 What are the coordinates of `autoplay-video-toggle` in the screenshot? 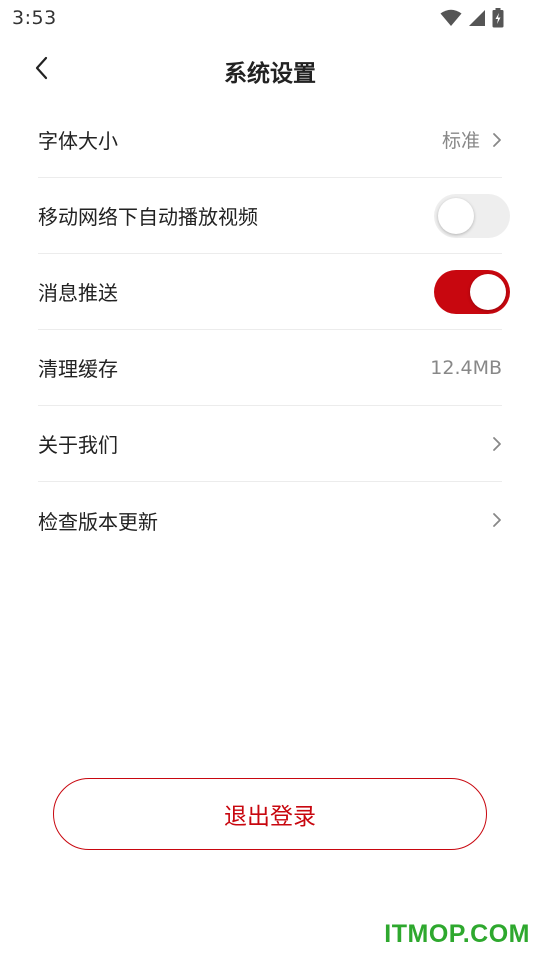 It's located at (472, 215).